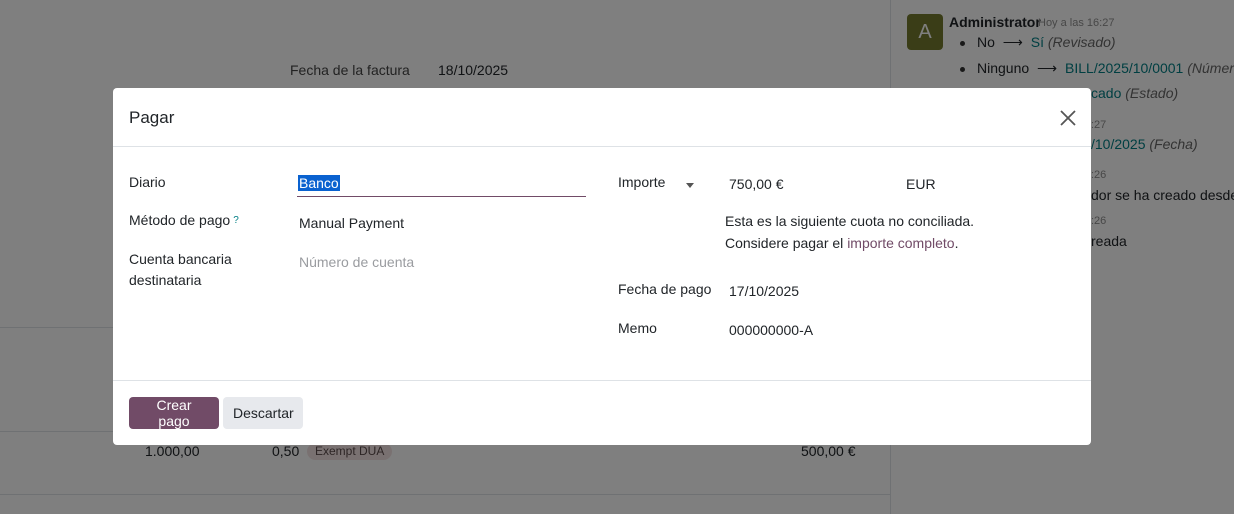 This screenshot has height=514, width=1234. I want to click on dialog-footer: Crear pago Descartar, so click(602, 413).